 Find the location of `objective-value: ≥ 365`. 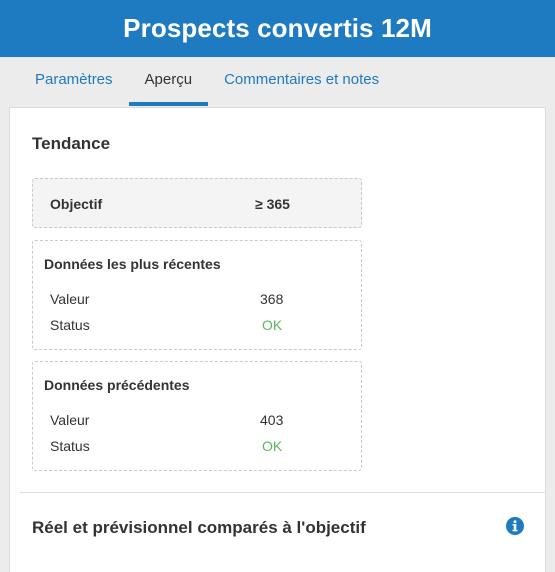

objective-value: ≥ 365 is located at coordinates (272, 204).